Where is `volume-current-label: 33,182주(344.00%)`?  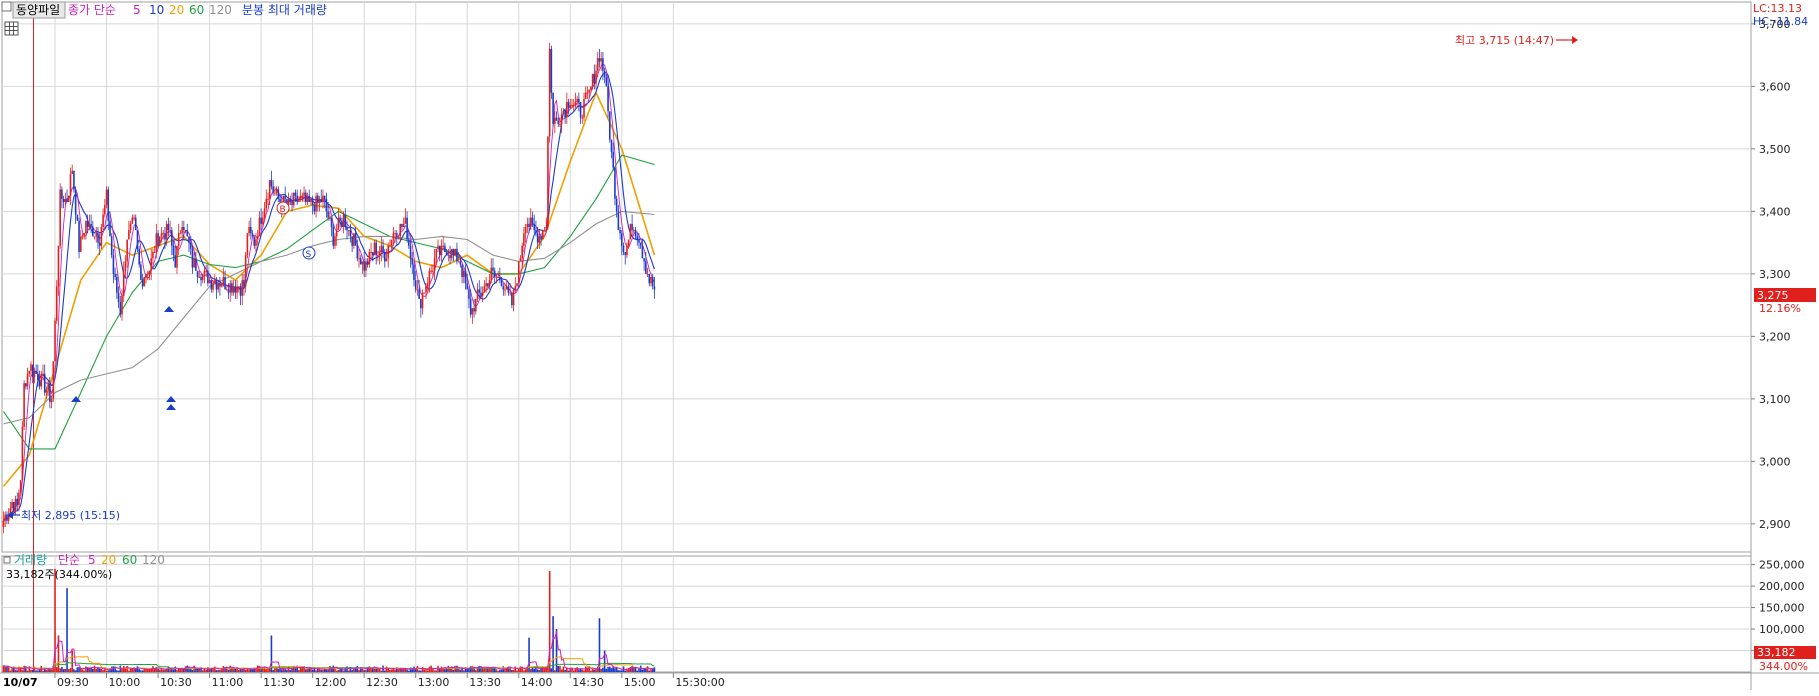
volume-current-label: 33,182주(344.00%) is located at coordinates (59, 574).